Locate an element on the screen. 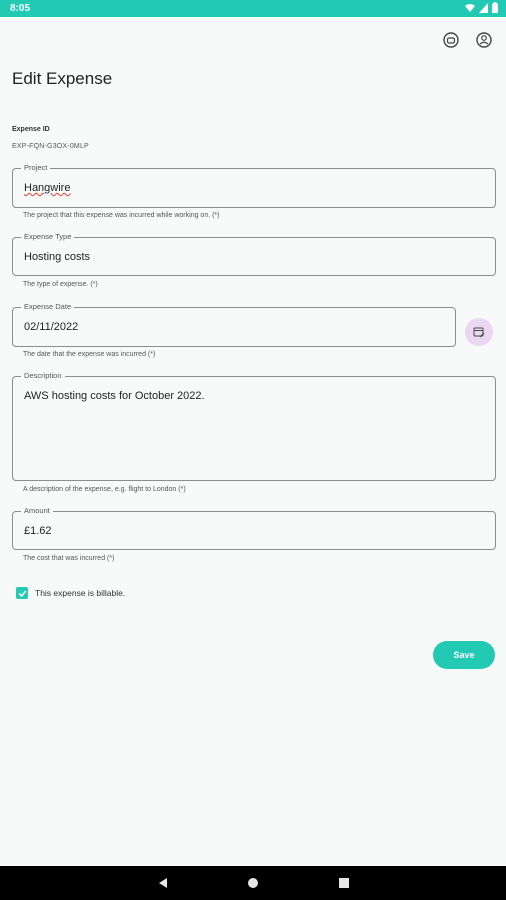 Image resolution: width=506 pixels, height=900 pixels. expense-type-field-label: Expense Type is located at coordinates (48, 237).